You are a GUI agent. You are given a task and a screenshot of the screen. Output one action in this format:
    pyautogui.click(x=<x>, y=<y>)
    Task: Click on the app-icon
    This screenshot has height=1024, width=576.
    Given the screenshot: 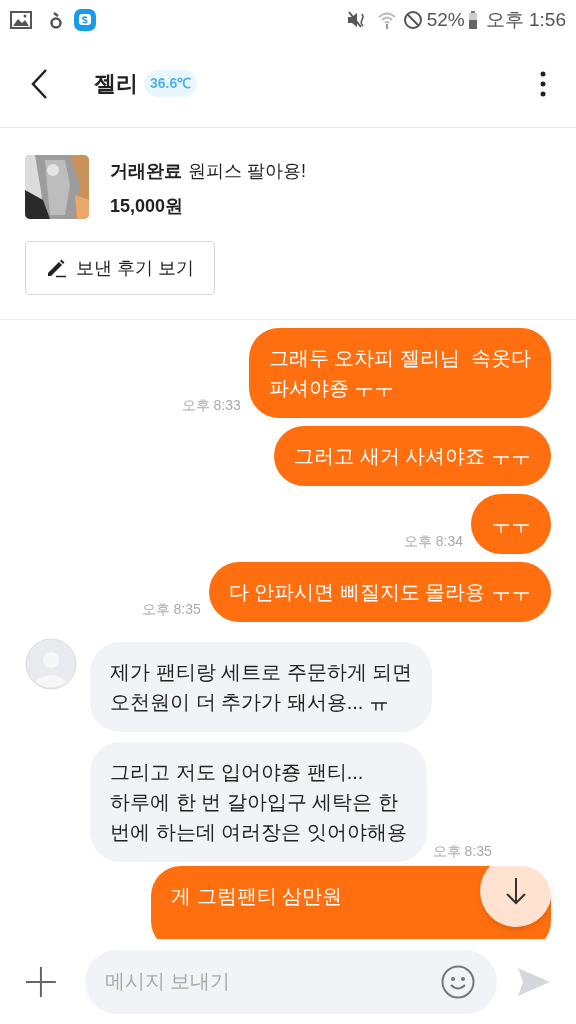 What is the action you would take?
    pyautogui.click(x=85, y=20)
    